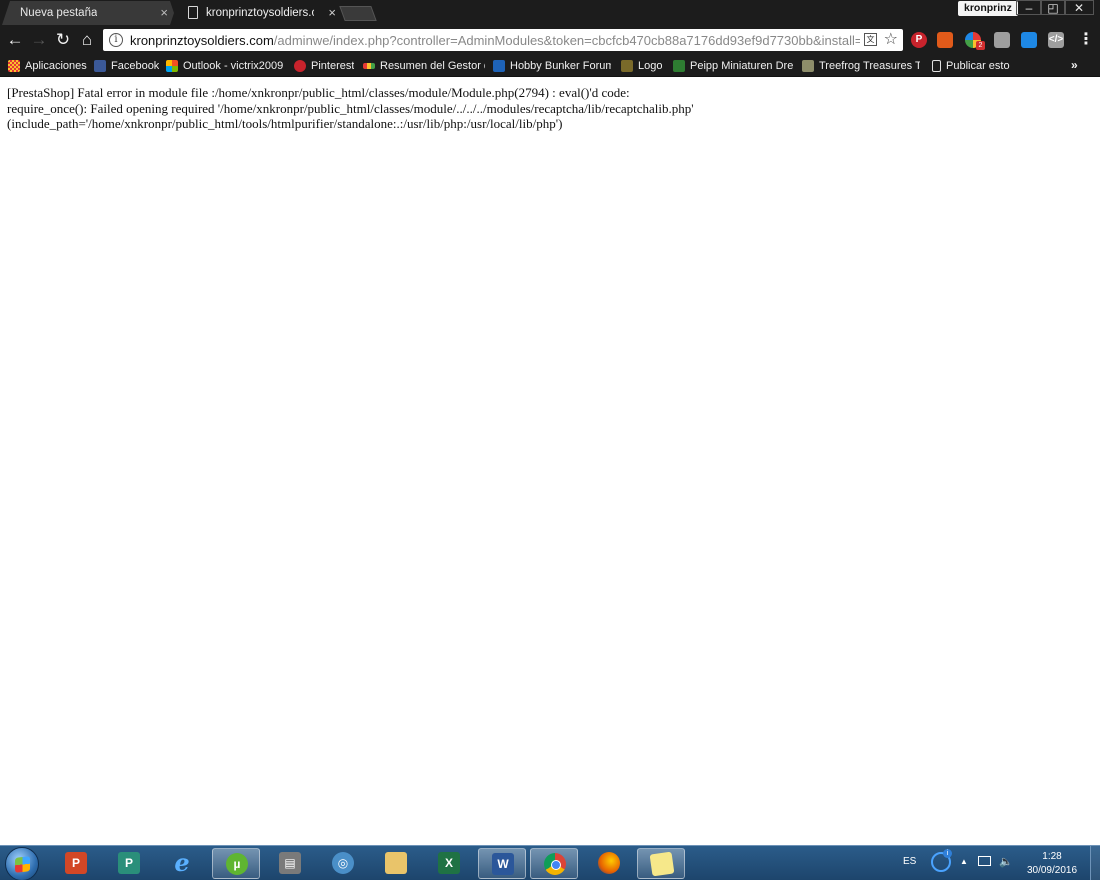 This screenshot has height=880, width=1100. Describe the element at coordinates (15, 40) in the screenshot. I see `back-arrow-icon: ←` at that location.